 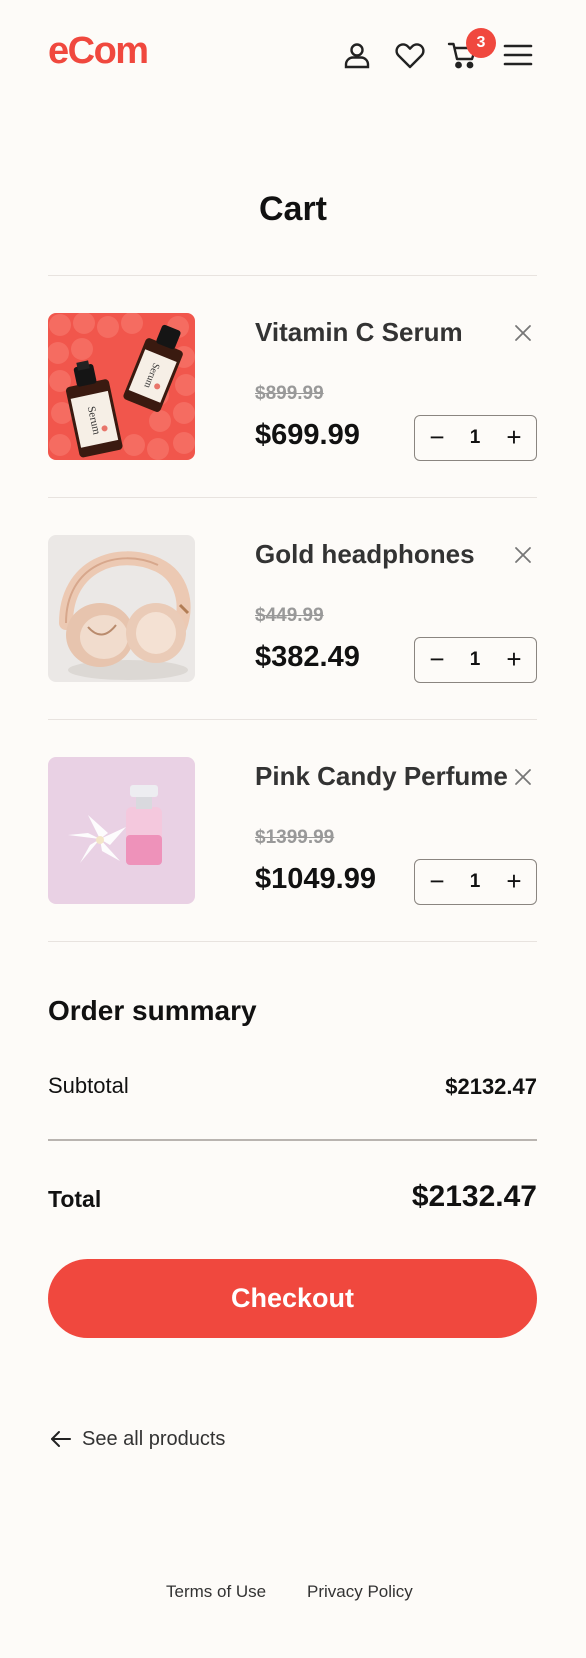 I want to click on header: eCom 3, so click(x=293, y=55).